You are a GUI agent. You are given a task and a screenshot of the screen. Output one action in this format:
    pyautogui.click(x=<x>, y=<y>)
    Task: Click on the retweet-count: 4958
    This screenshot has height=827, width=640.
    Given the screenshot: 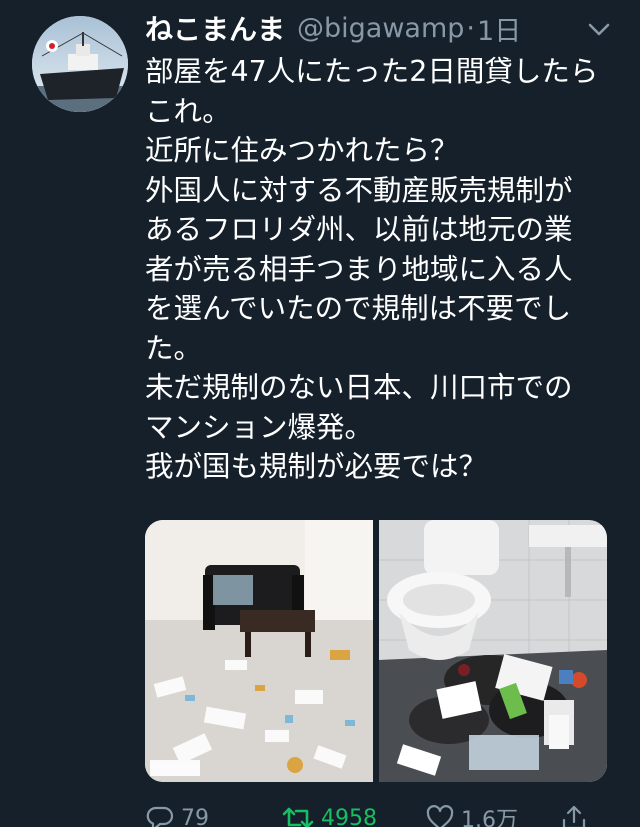 What is the action you would take?
    pyautogui.click(x=349, y=816)
    